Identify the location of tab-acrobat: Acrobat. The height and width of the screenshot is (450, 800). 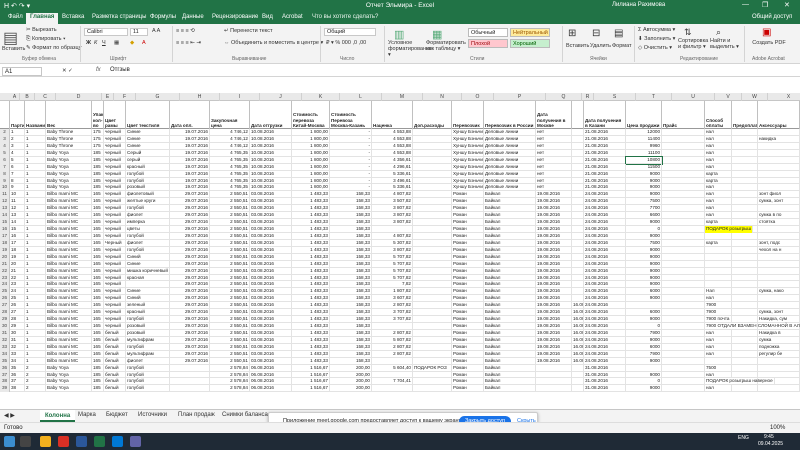
(292, 17).